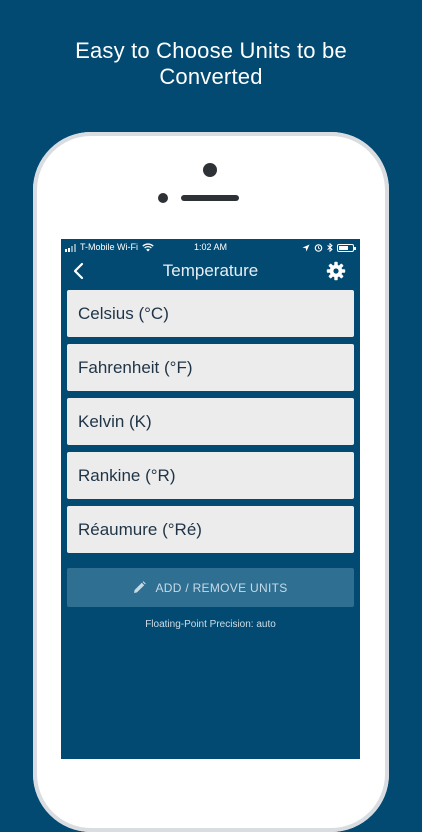 The width and height of the screenshot is (422, 832). I want to click on promo-headline-line1: Easy to Choose Units to be, so click(211, 50).